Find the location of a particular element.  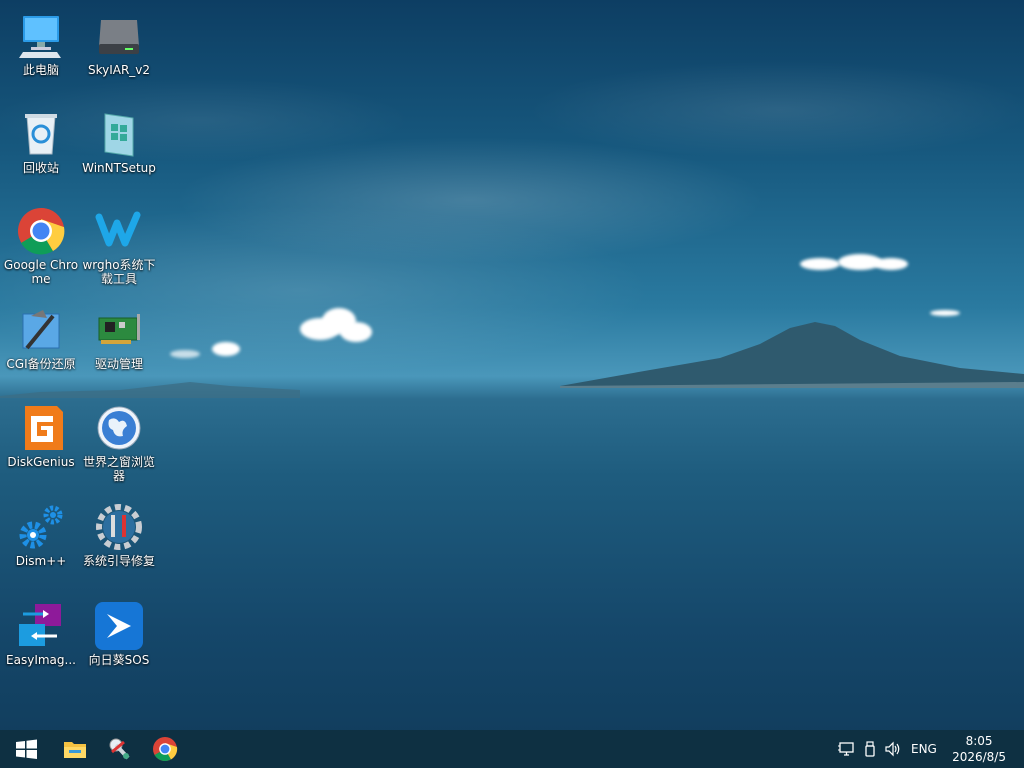

language-indicator: ENG is located at coordinates (924, 749).